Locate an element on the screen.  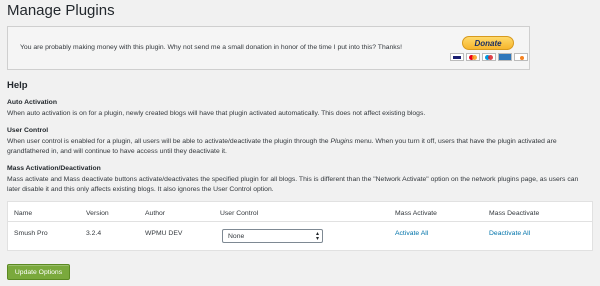
maestro-card-icon is located at coordinates (489, 57).